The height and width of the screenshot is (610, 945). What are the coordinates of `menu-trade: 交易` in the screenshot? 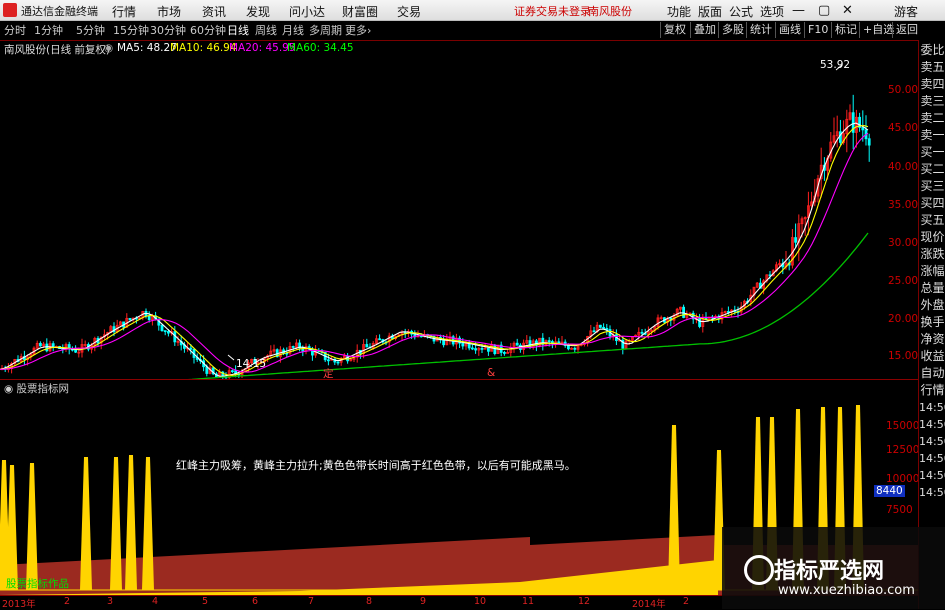 It's located at (409, 11).